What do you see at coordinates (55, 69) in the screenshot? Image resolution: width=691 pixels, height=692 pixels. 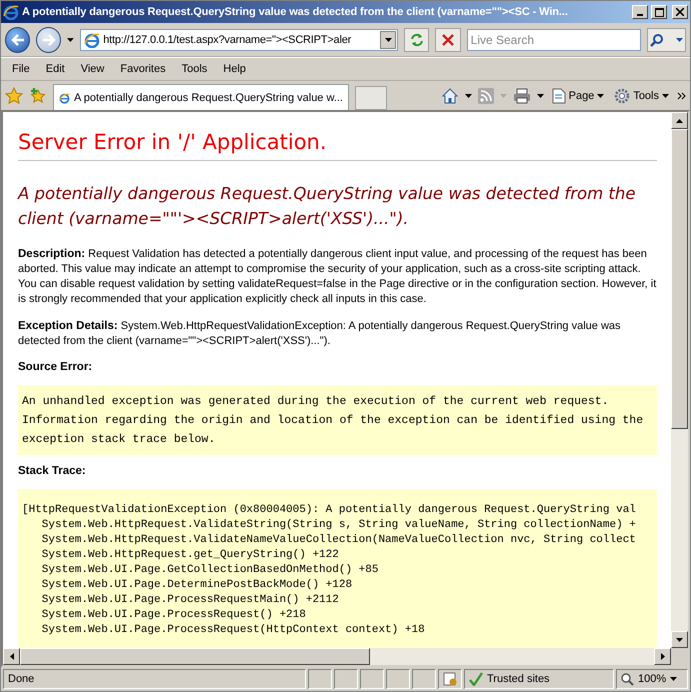 I see `menu-item: Edit` at bounding box center [55, 69].